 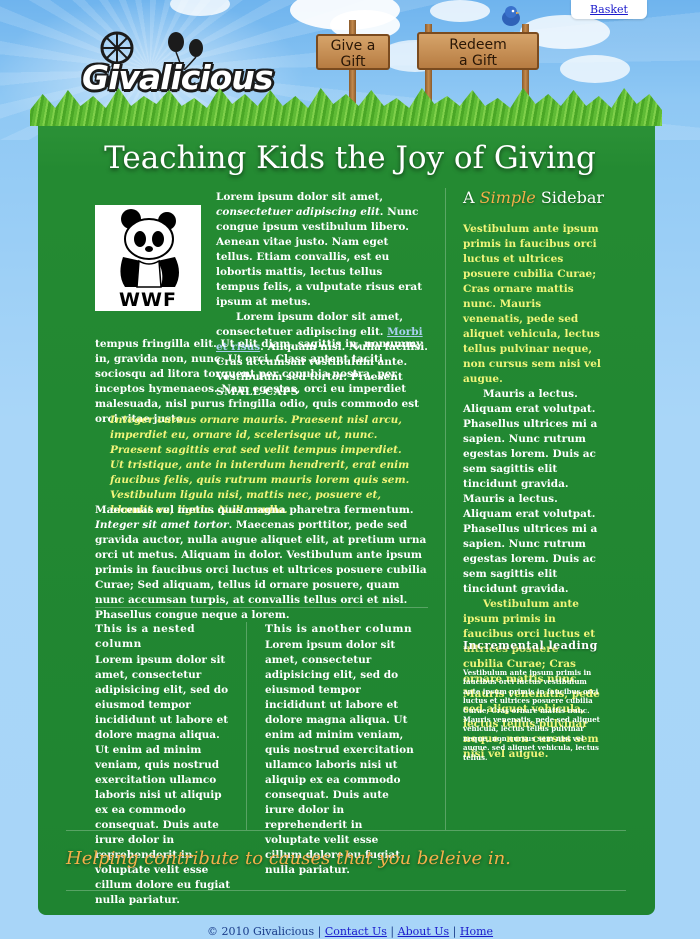 I want to click on column-heading: This is another column, so click(x=339, y=629).